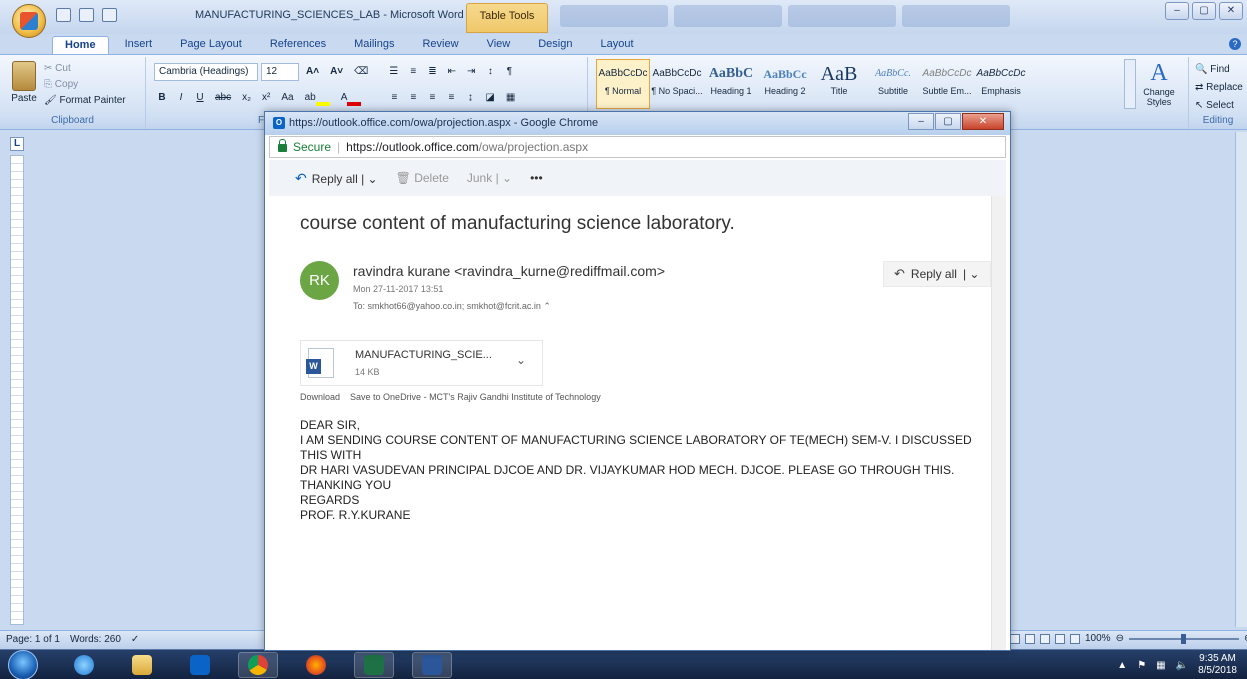  Describe the element at coordinates (80, 45) in the screenshot. I see `tab-home: Home` at that location.